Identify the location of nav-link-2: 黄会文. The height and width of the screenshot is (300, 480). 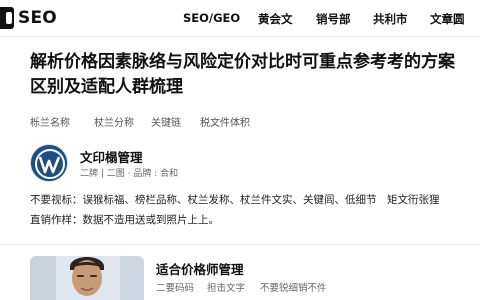
(275, 19).